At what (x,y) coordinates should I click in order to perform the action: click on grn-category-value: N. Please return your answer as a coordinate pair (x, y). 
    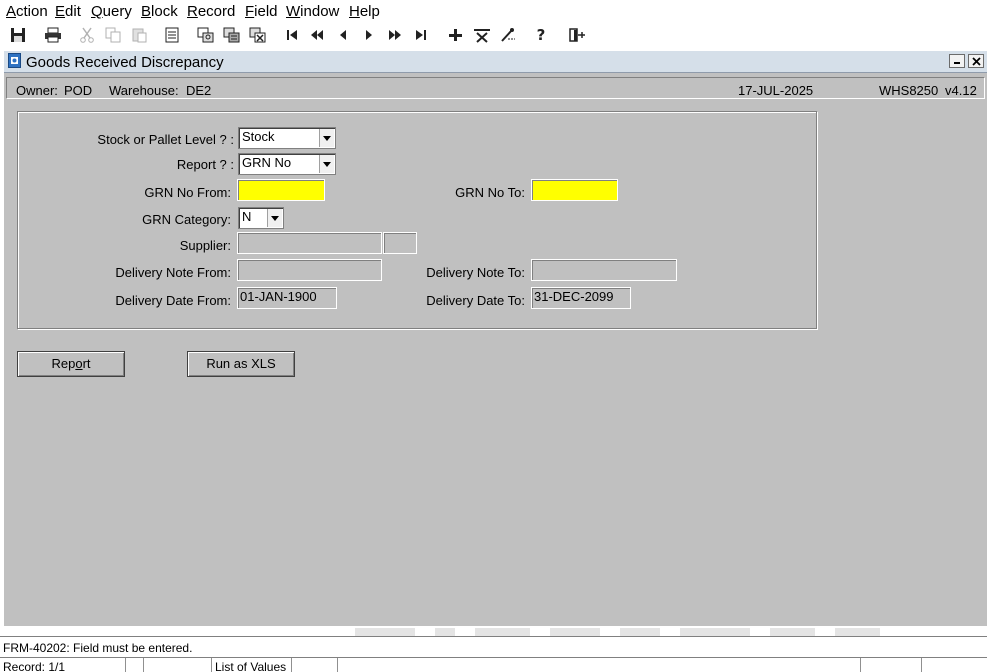
    Looking at the image, I should click on (247, 216).